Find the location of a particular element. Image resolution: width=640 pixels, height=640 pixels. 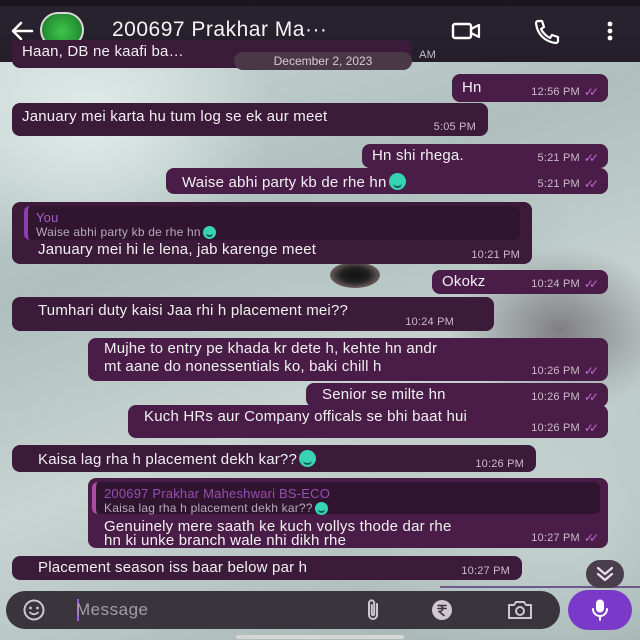

message-bubble-outgoing: Senior se milte hn 10:26 PM ✓✓ is located at coordinates (457, 395).